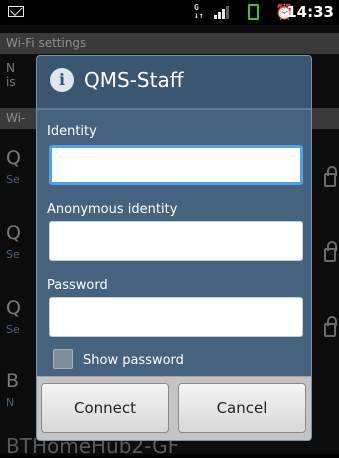 This screenshot has width=339, height=458. What do you see at coordinates (77, 285) in the screenshot?
I see `password-label: Password` at bounding box center [77, 285].